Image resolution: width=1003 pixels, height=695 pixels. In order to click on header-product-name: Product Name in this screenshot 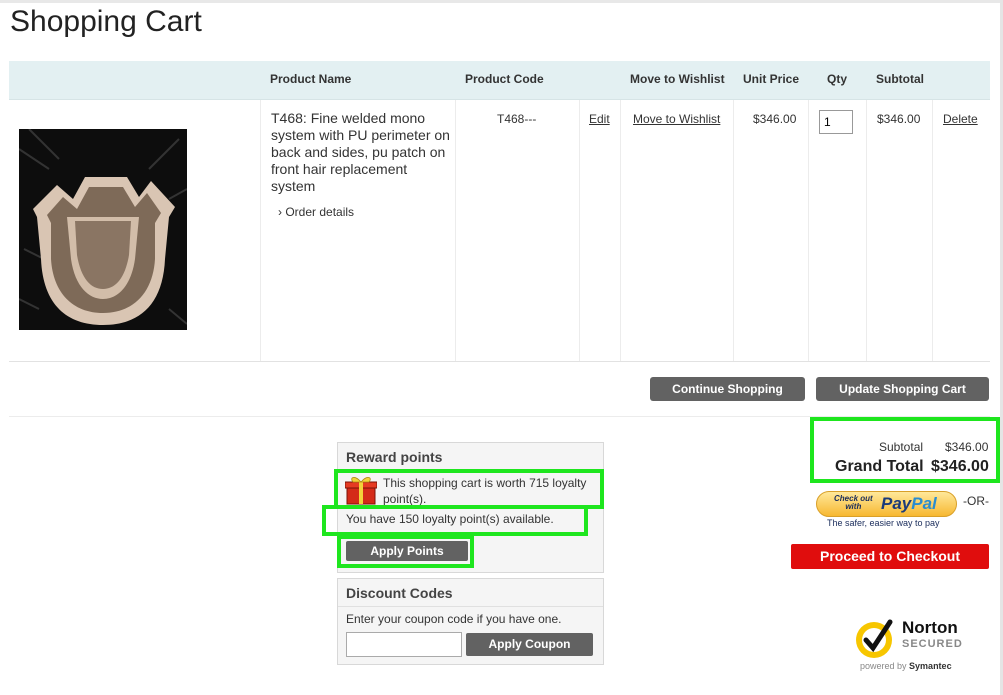, I will do `click(311, 79)`.